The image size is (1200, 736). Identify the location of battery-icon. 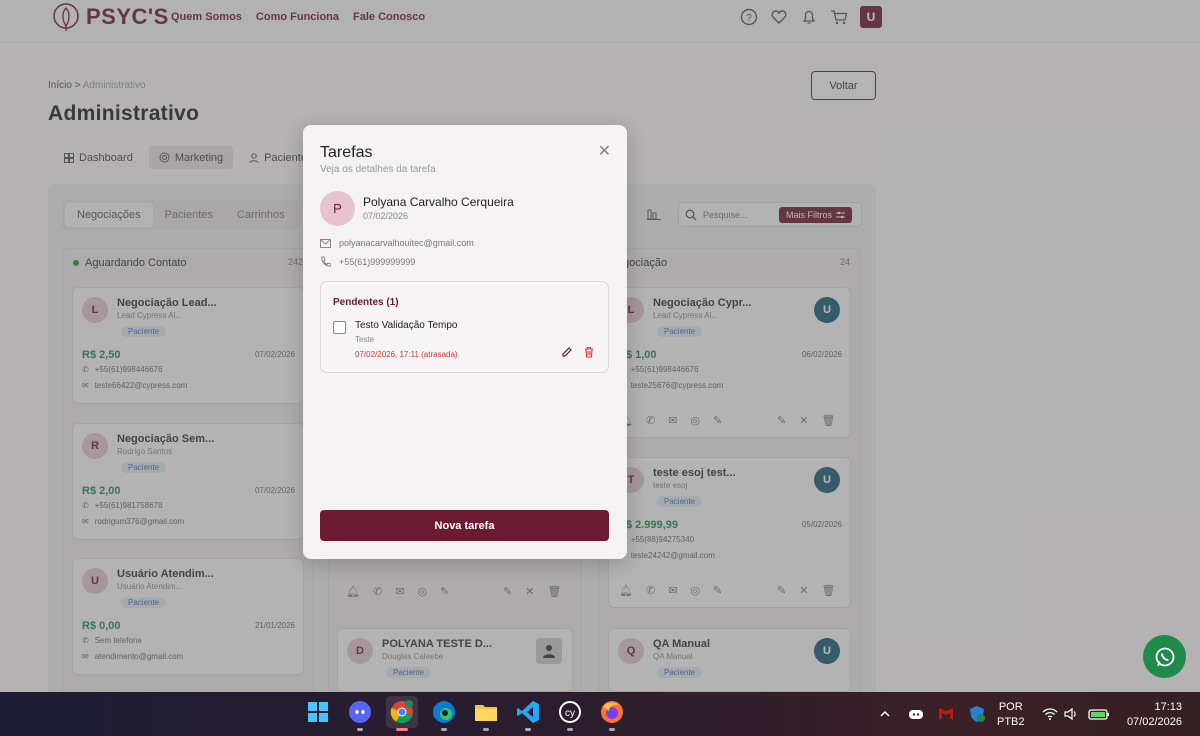
(1099, 714).